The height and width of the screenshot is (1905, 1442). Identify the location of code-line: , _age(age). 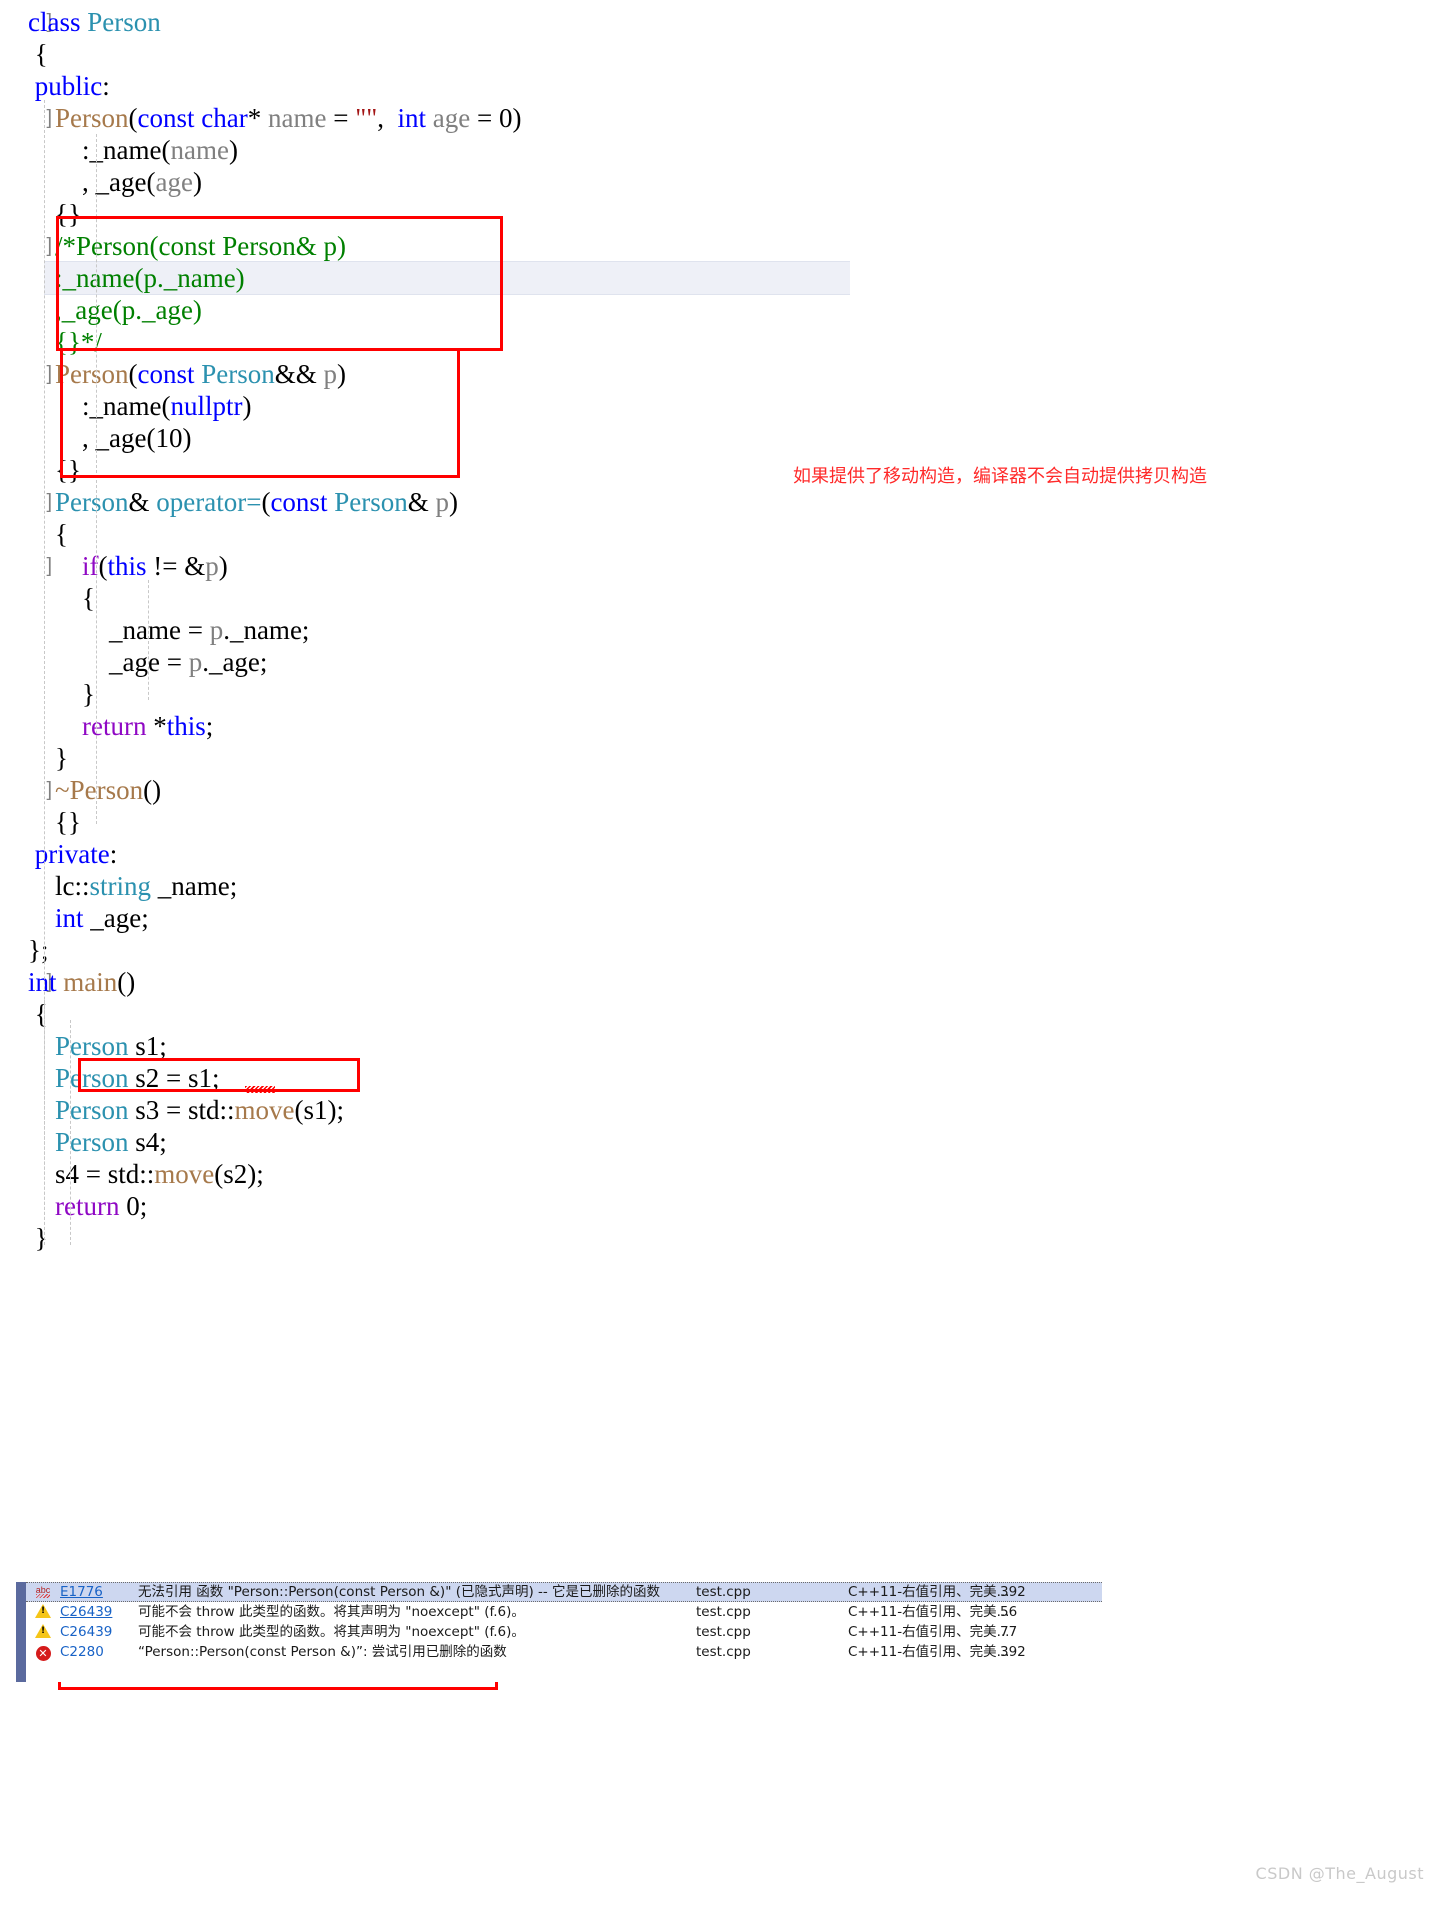
(721, 182).